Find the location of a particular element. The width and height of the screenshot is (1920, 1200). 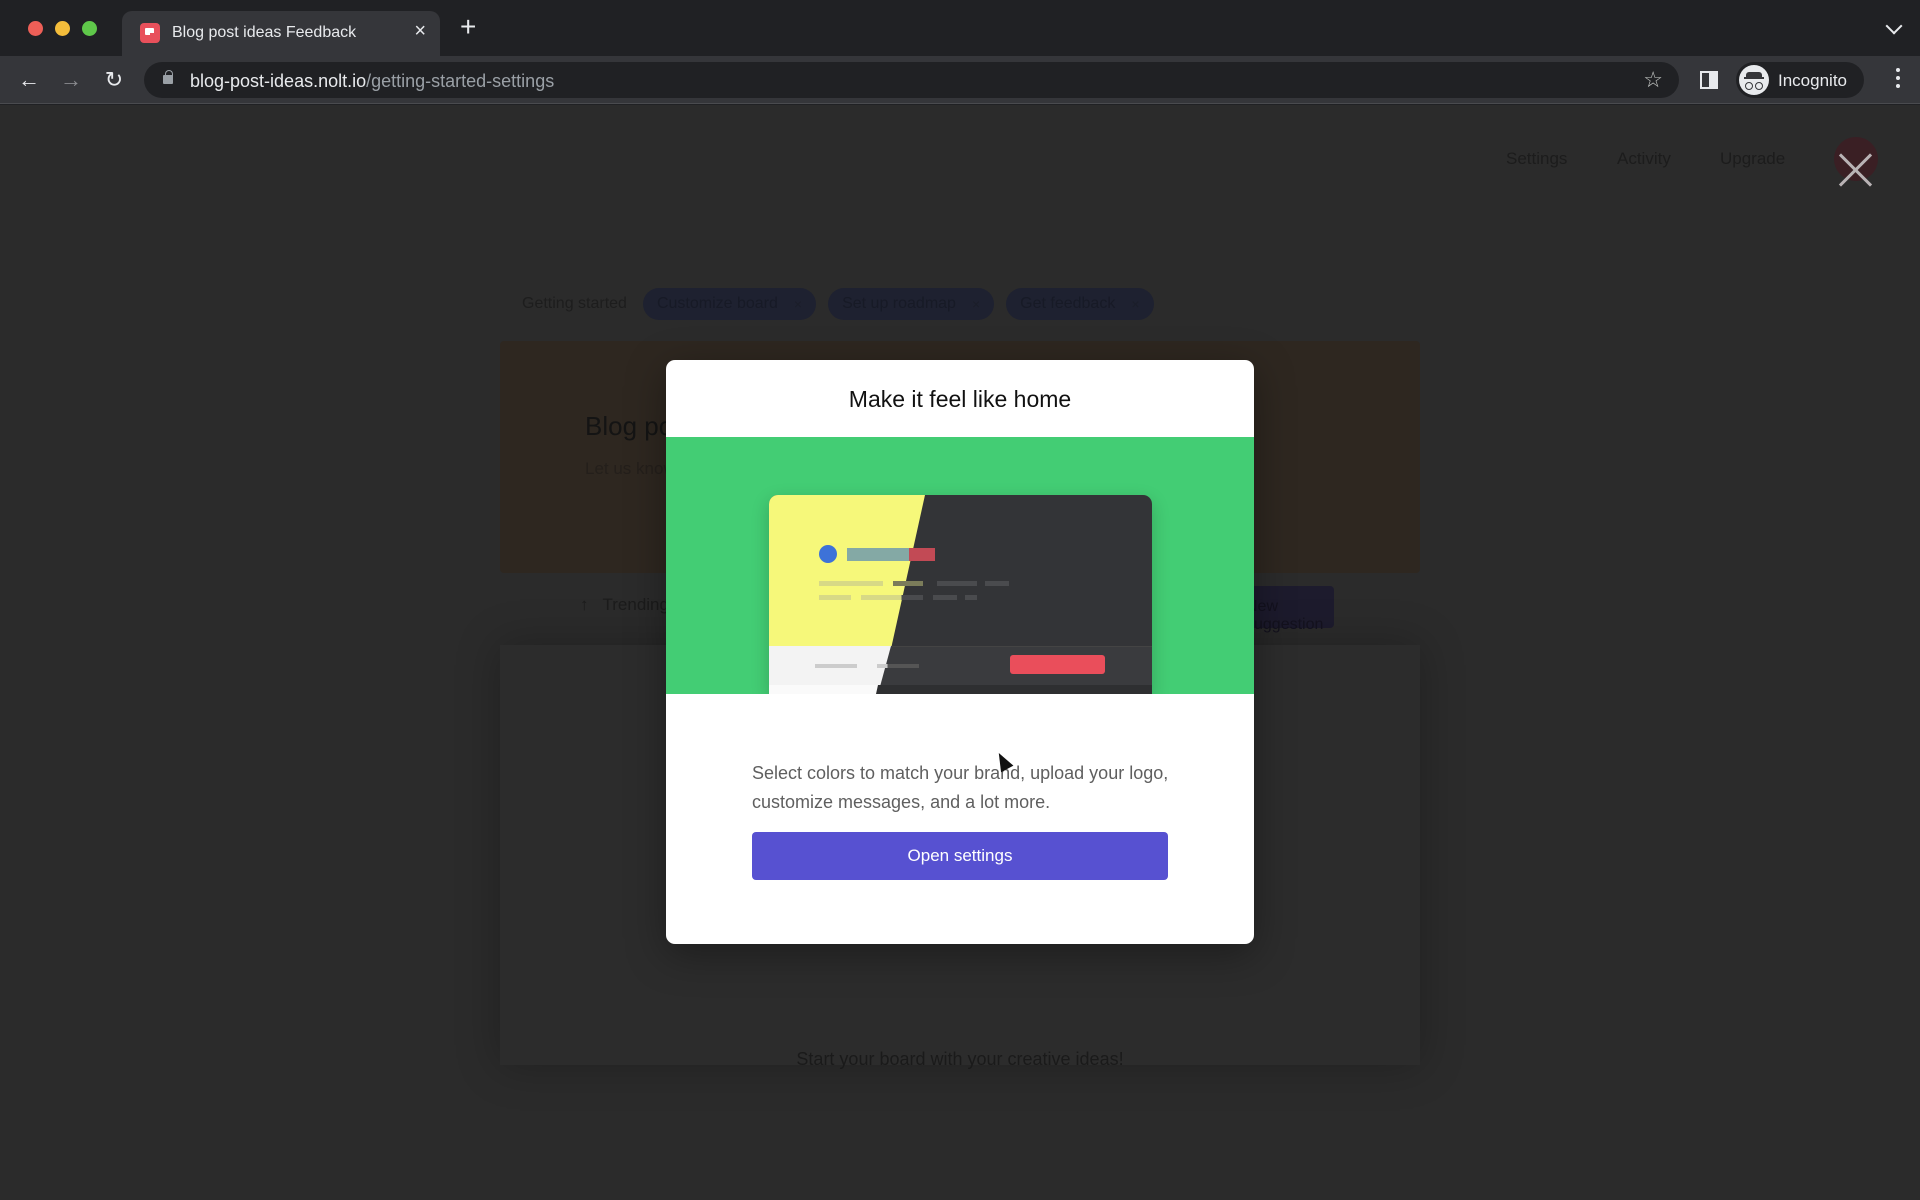

incognito-label: Incognito is located at coordinates (1812, 80).